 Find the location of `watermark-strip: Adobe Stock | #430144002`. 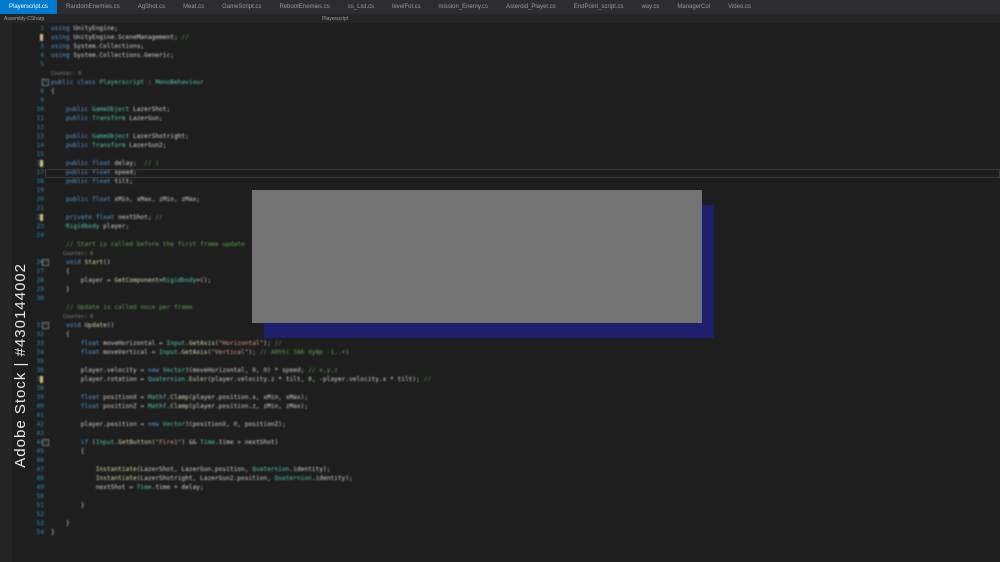

watermark-strip: Adobe Stock | #430144002 is located at coordinates (20, 365).